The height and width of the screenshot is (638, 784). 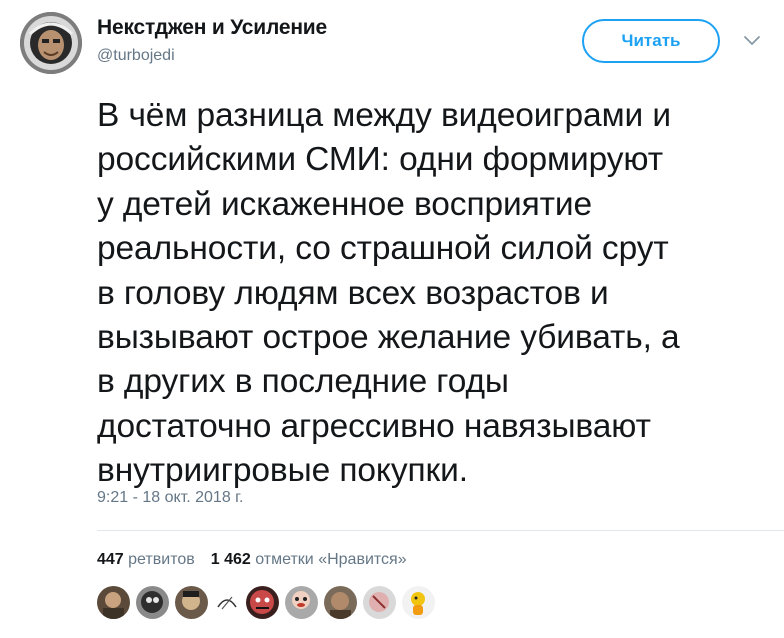 I want to click on tweet-line: В чём разница между видеоиграми и, so click(x=384, y=115).